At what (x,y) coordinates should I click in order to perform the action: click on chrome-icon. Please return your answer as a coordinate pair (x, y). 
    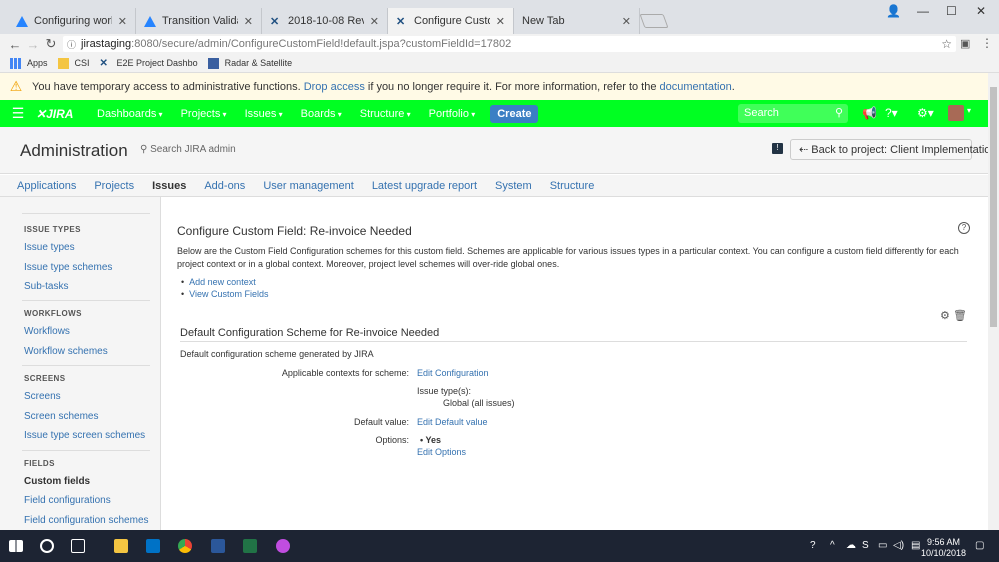
    Looking at the image, I should click on (185, 546).